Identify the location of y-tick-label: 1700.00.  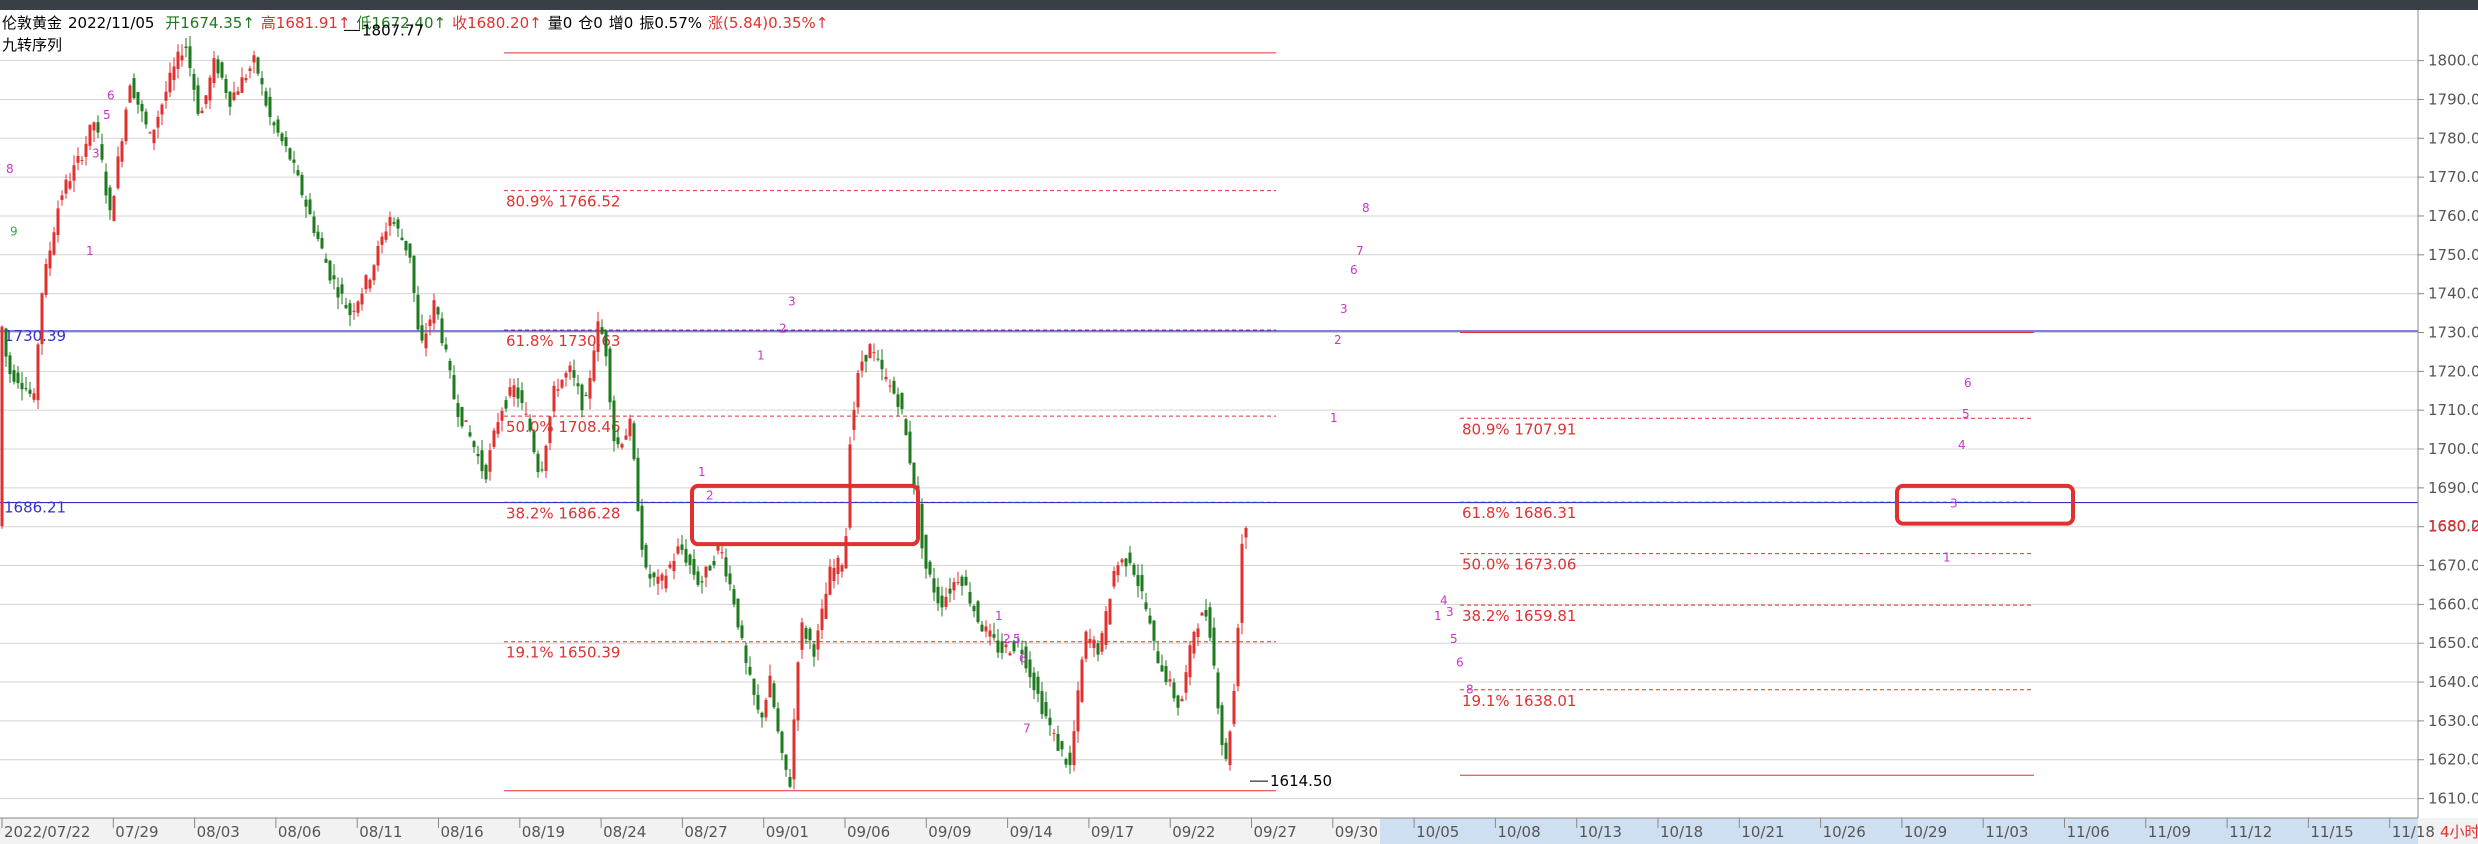
(2453, 449).